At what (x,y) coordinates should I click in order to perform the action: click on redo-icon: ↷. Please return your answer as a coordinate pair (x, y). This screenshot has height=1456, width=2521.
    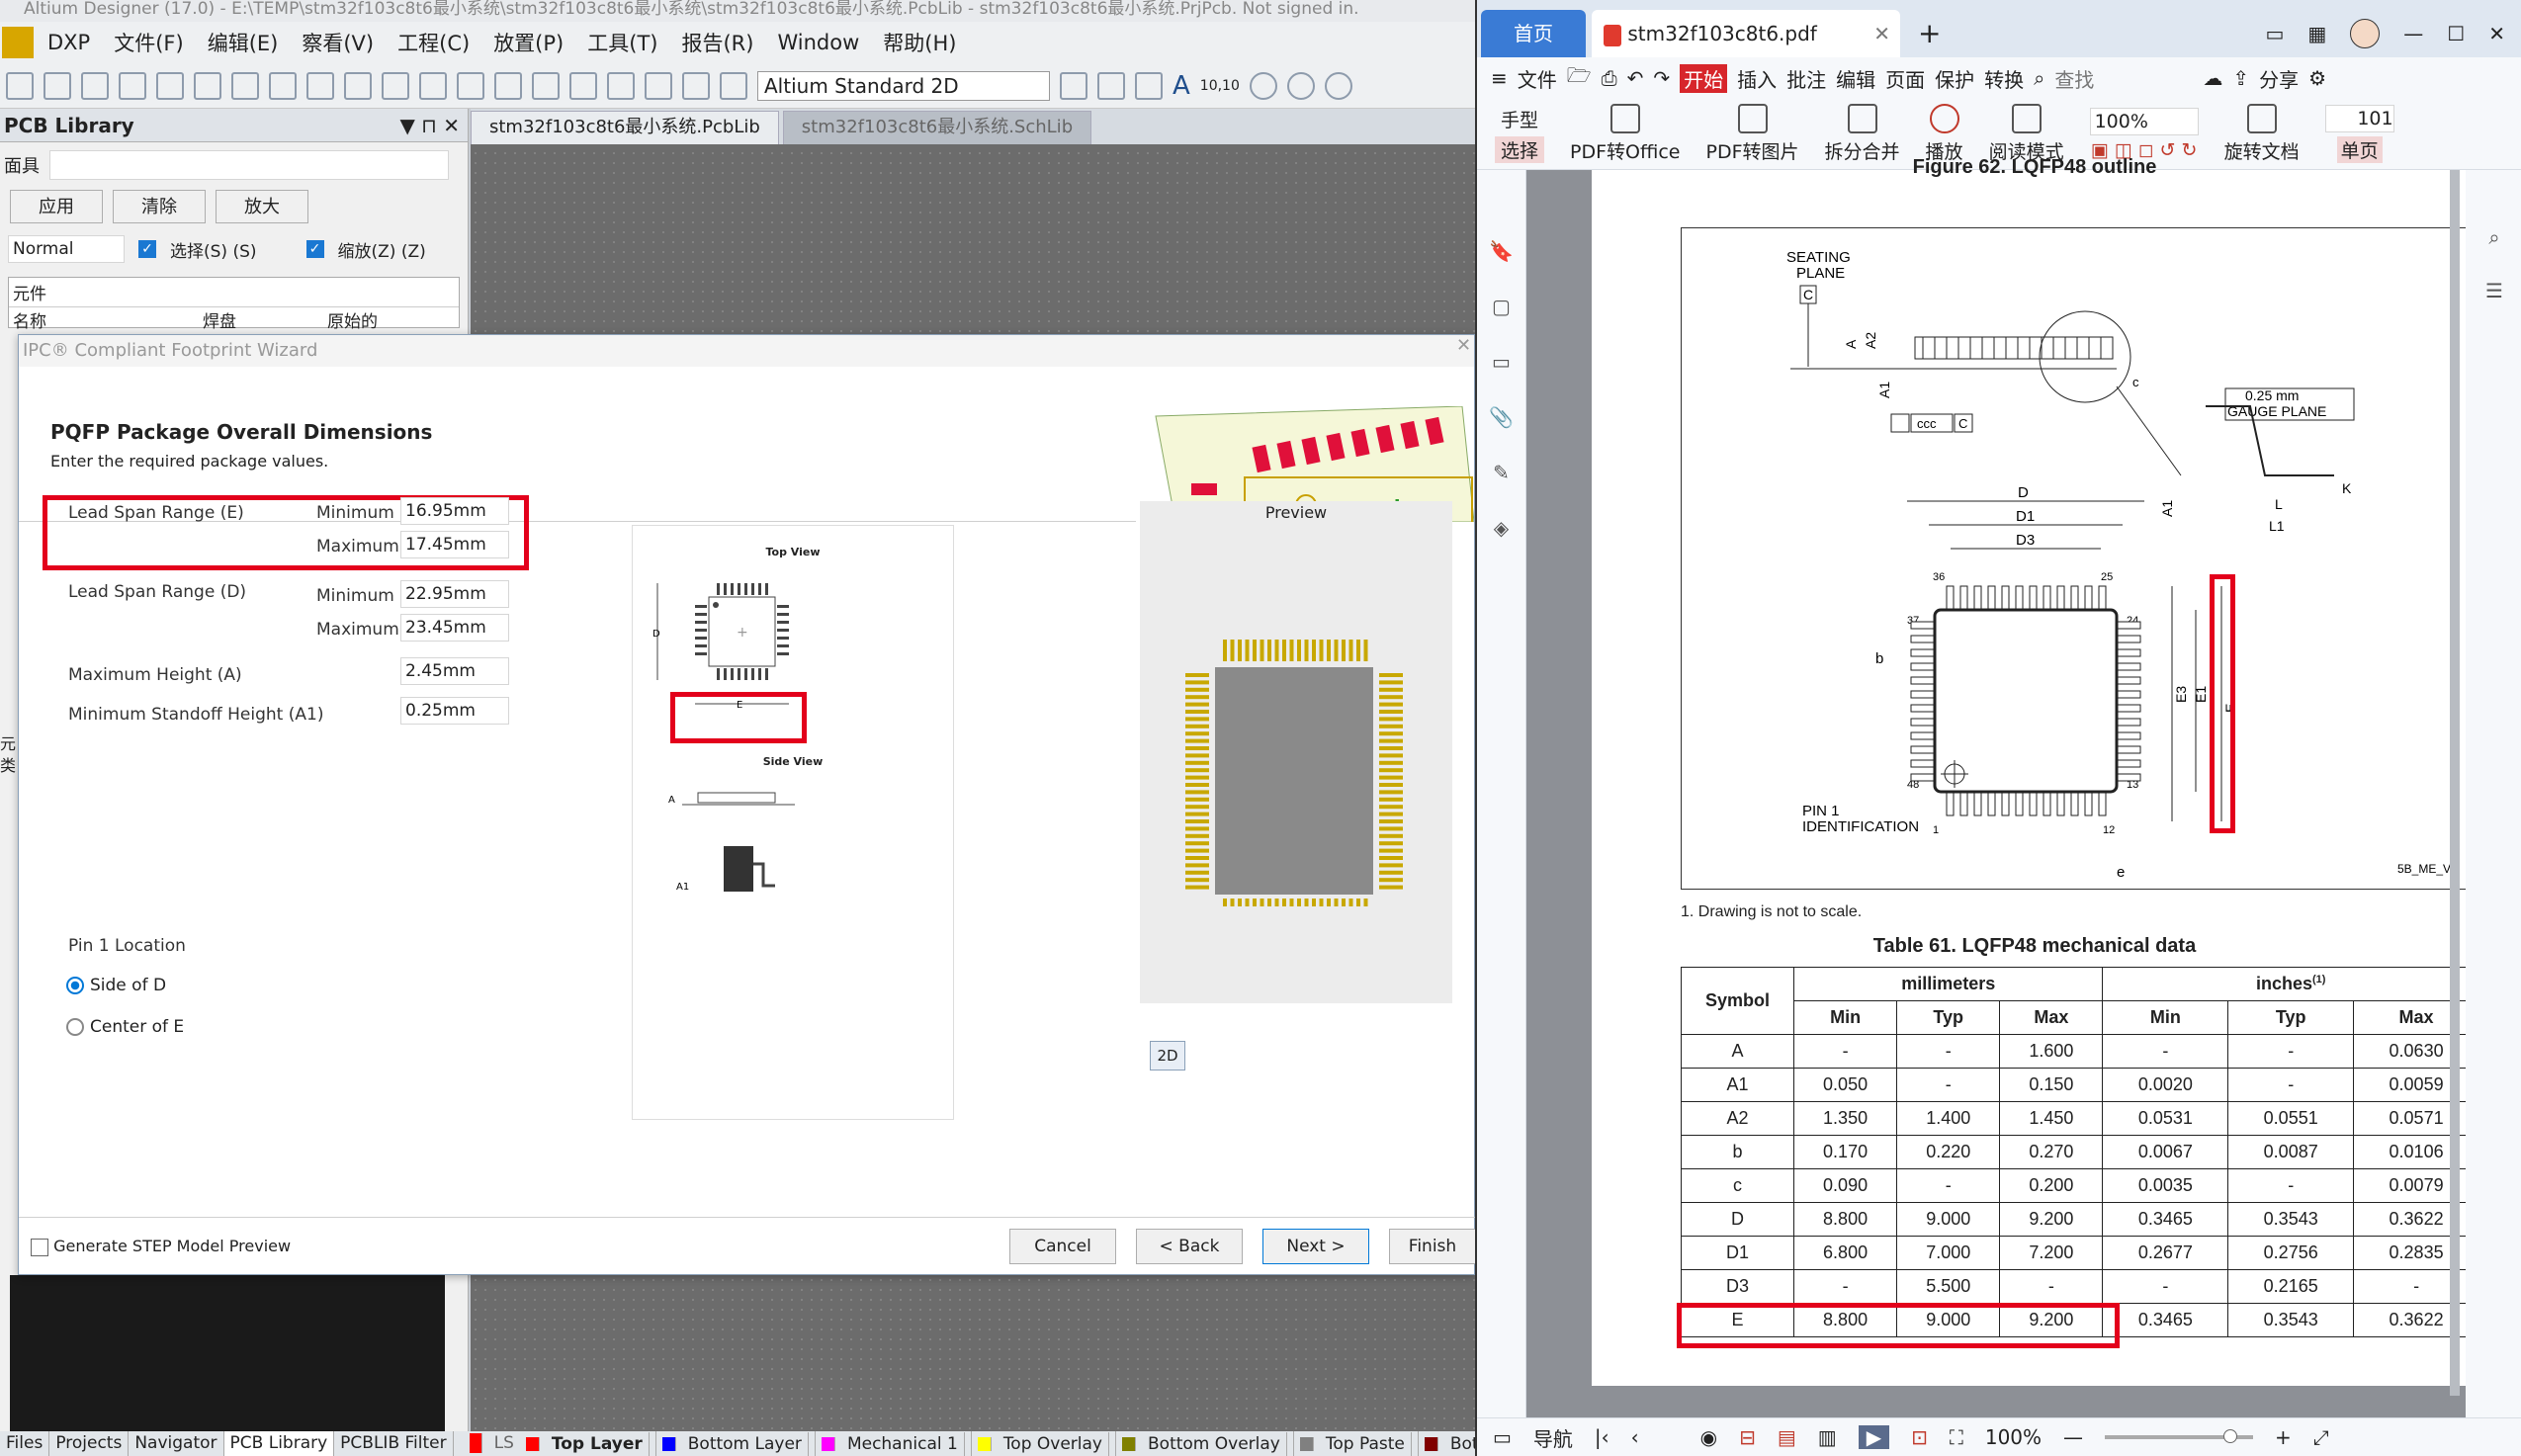
    Looking at the image, I should click on (1661, 78).